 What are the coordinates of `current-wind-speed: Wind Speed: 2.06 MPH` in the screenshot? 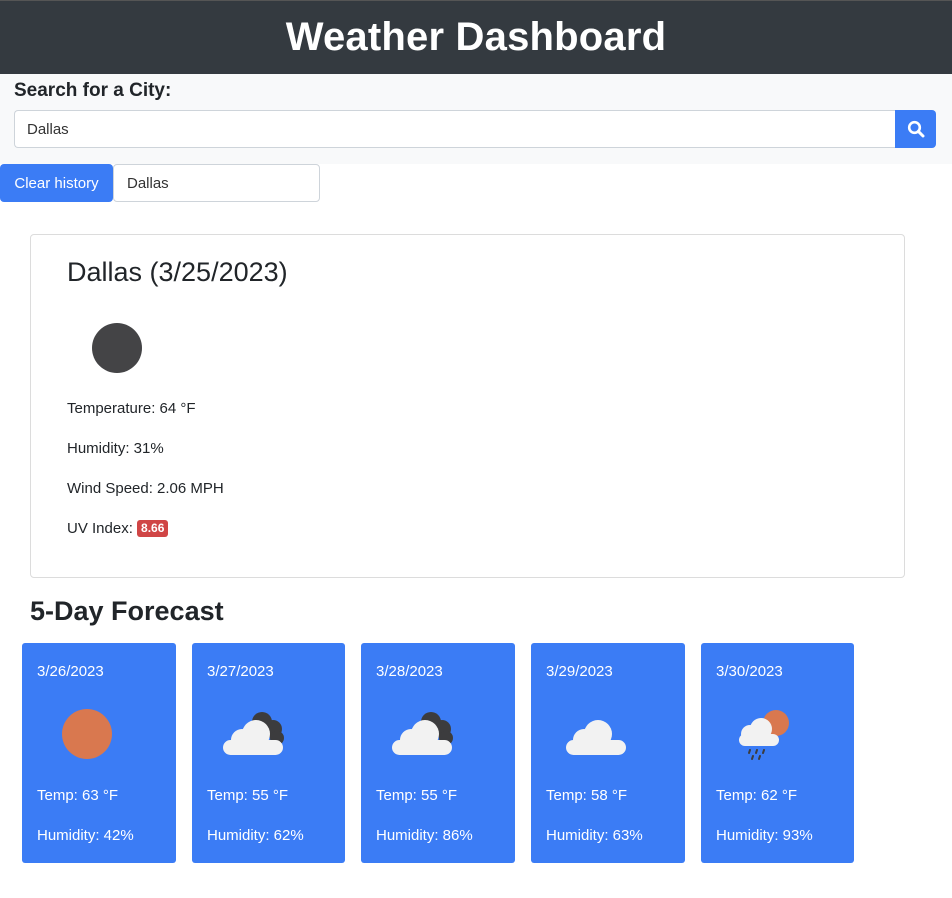 It's located at (145, 488).